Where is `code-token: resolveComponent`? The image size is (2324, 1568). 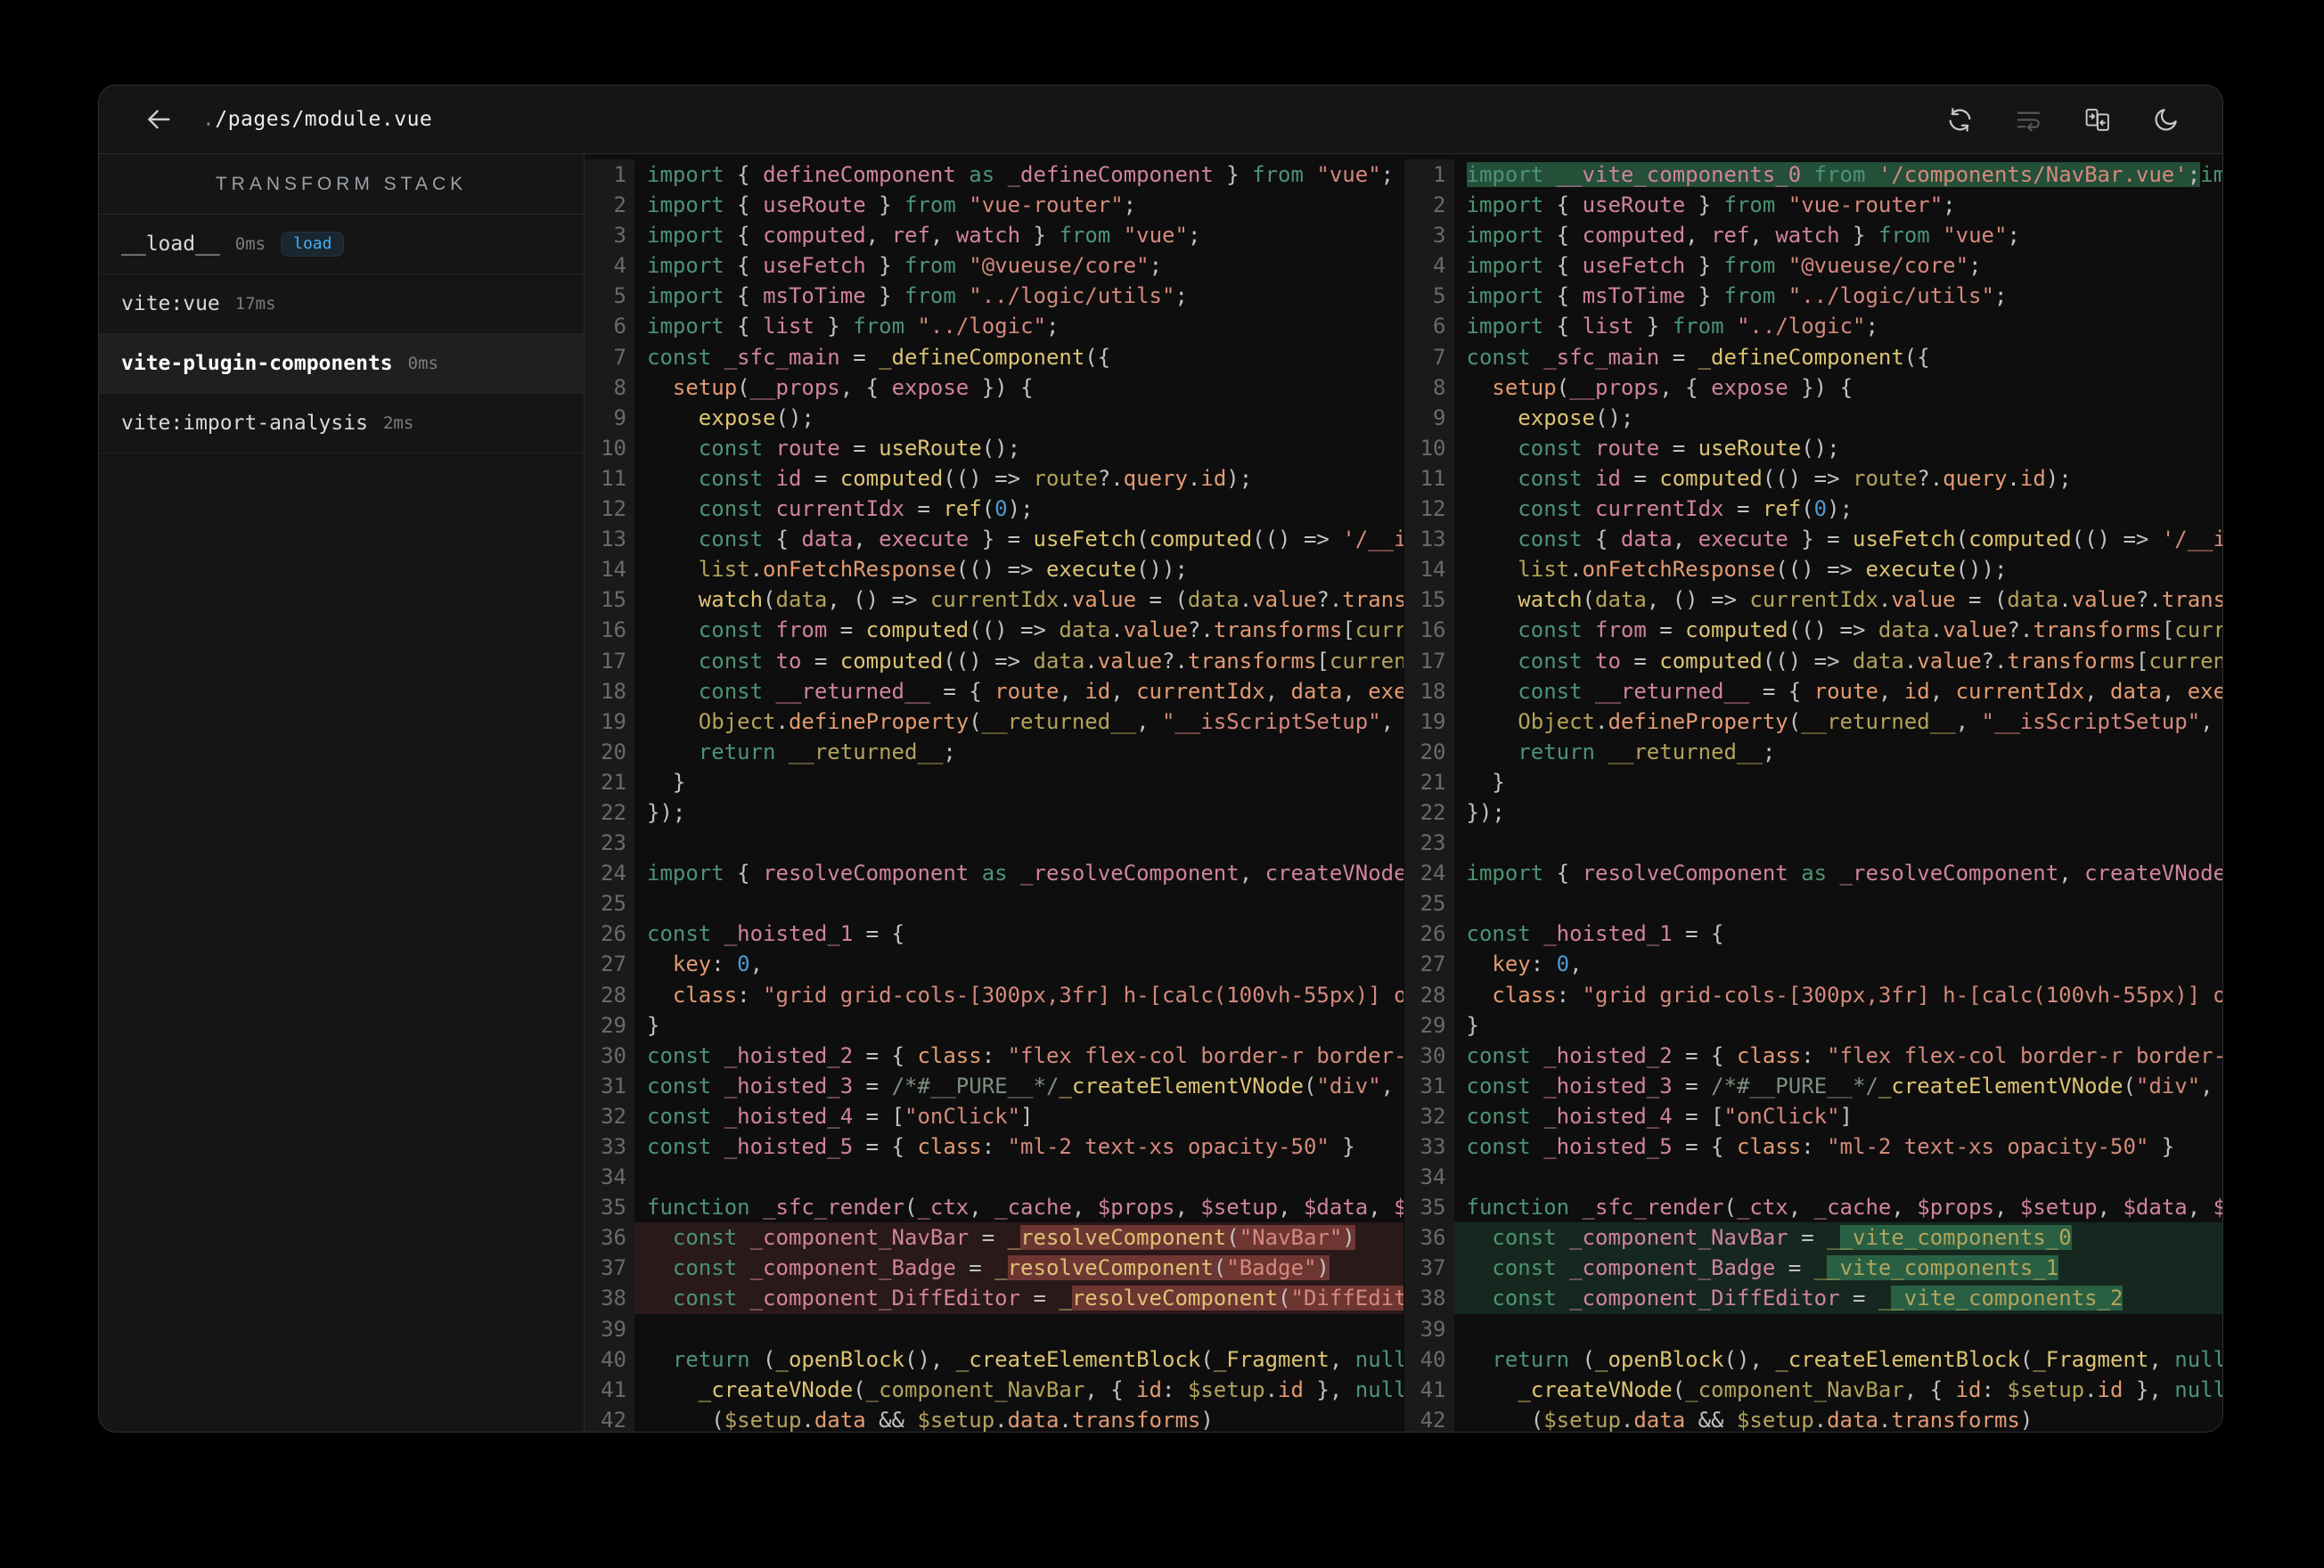
code-token: resolveComponent is located at coordinates (1175, 1298).